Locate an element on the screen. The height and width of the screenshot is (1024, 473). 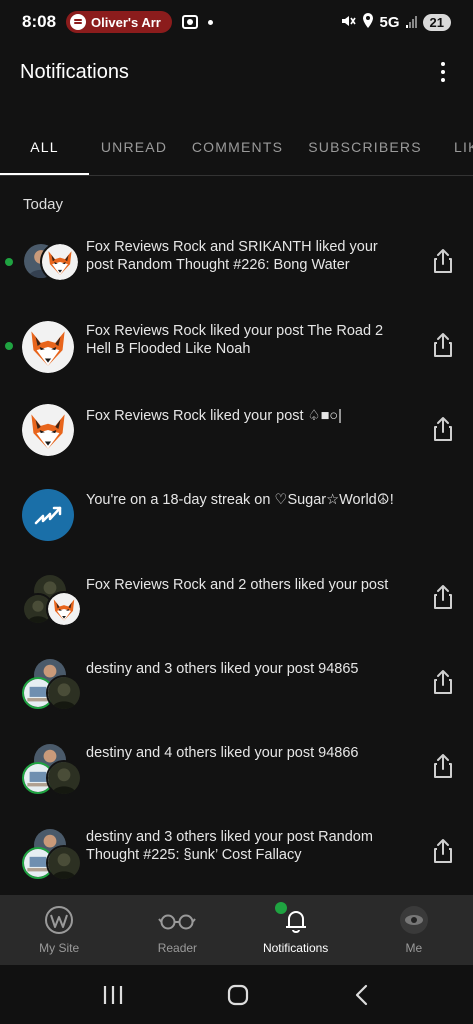
recent-apps-icon is located at coordinates (113, 995).